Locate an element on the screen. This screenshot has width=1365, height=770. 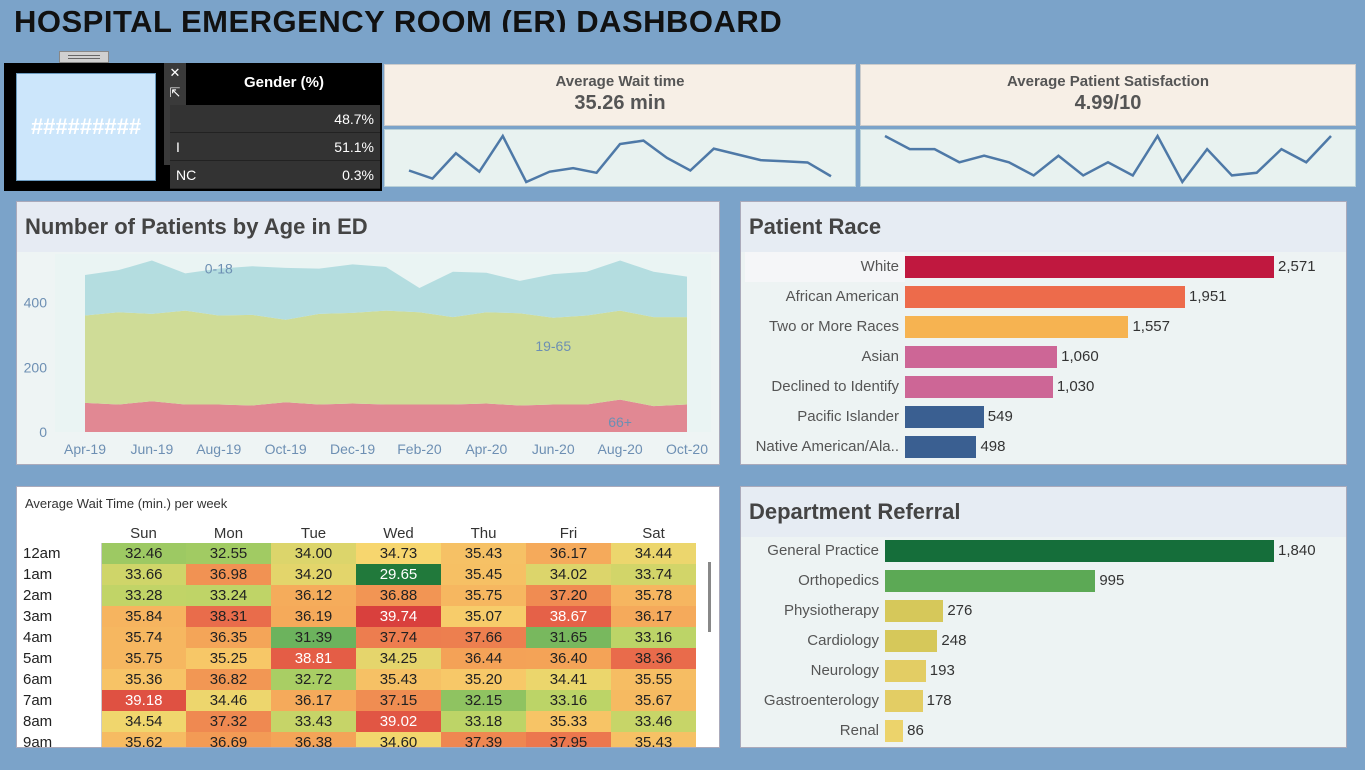
heatmap-cell: 33.46 is located at coordinates (653, 721).